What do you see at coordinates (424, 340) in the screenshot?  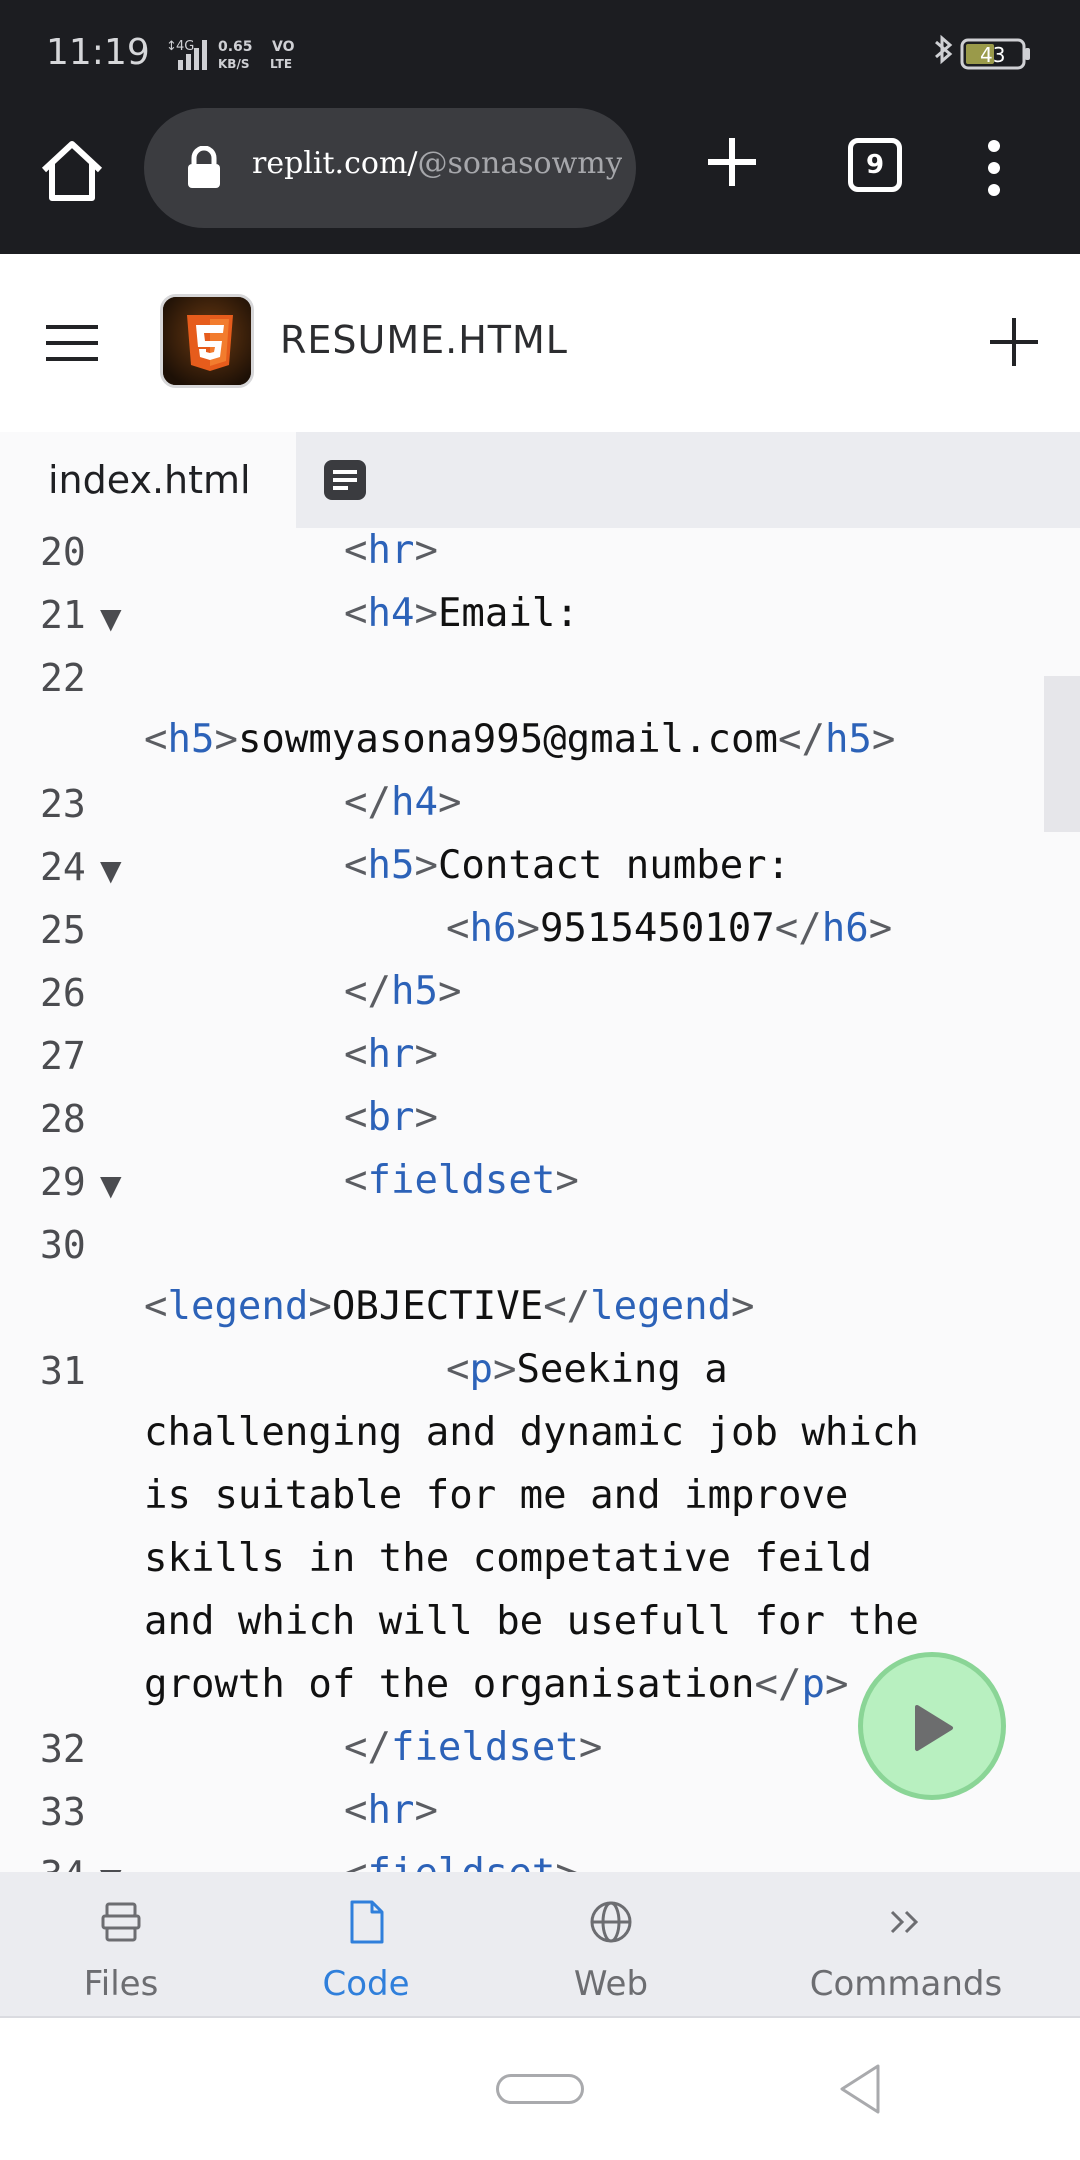 I see `project-title: RESUME.HTML` at bounding box center [424, 340].